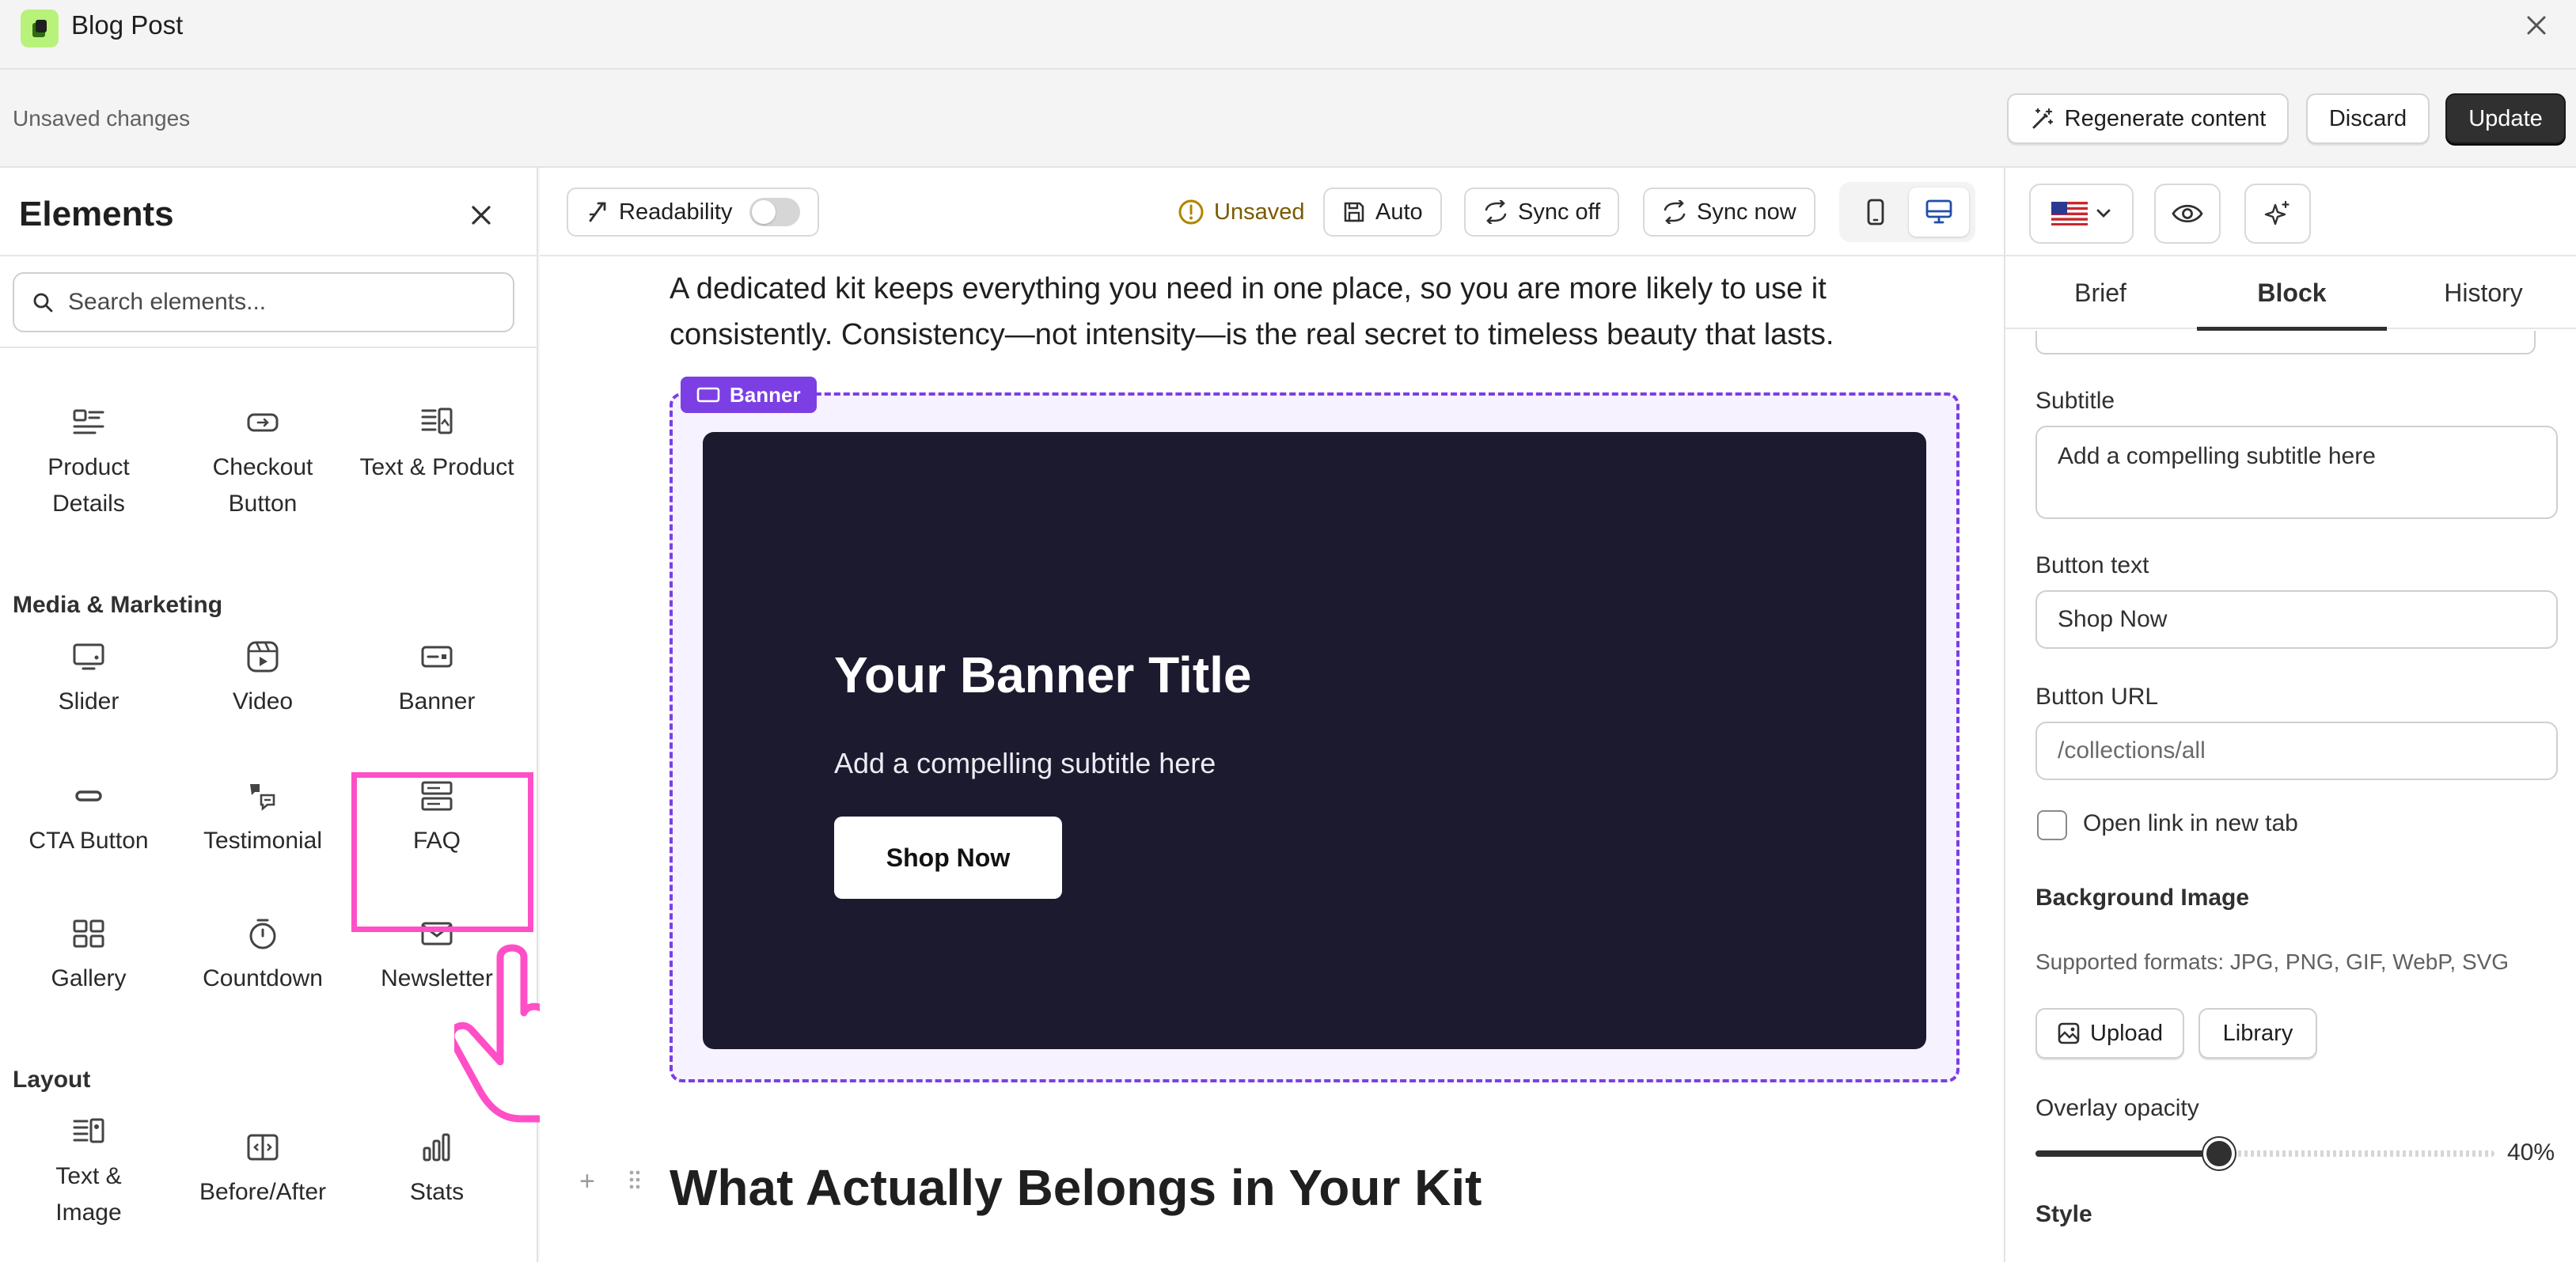 The image size is (2576, 1262). I want to click on cta-button-icon, so click(88, 796).